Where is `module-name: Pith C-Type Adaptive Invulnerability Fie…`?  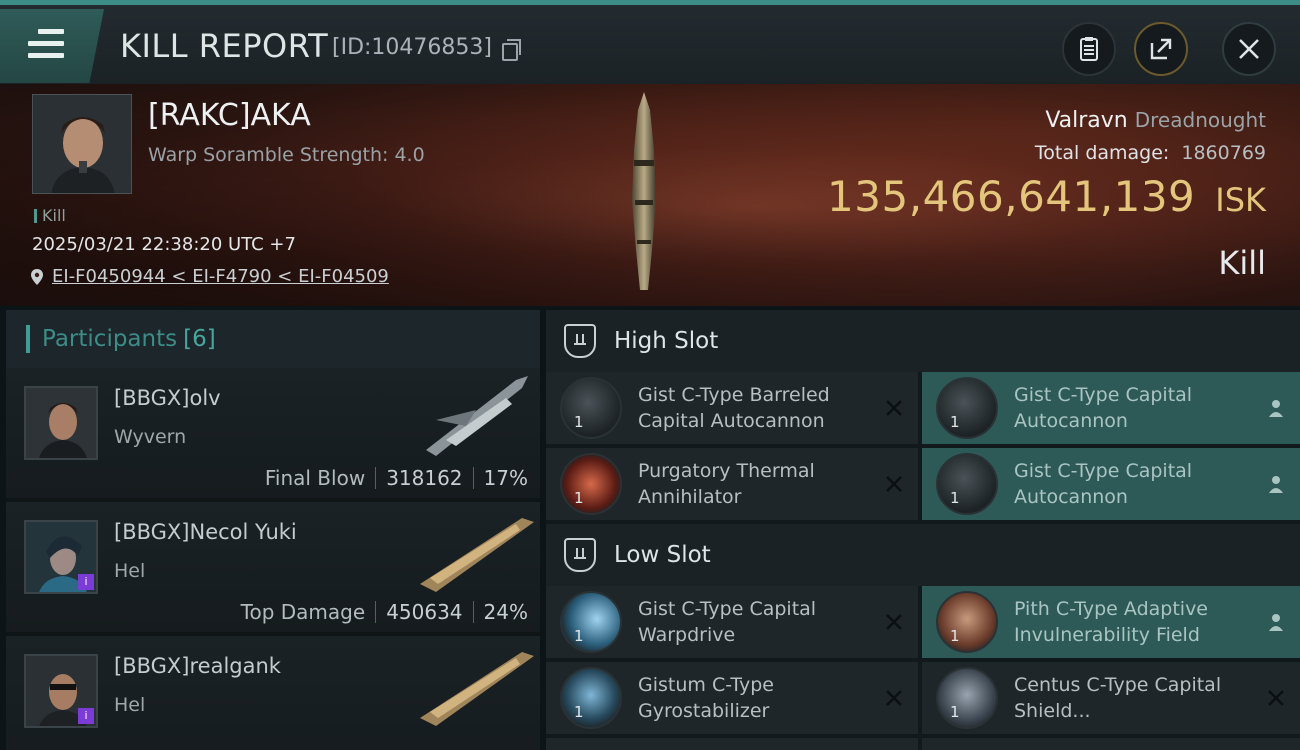 module-name: Pith C-Type Adaptive Invulnerability Fie… is located at coordinates (1111, 622).